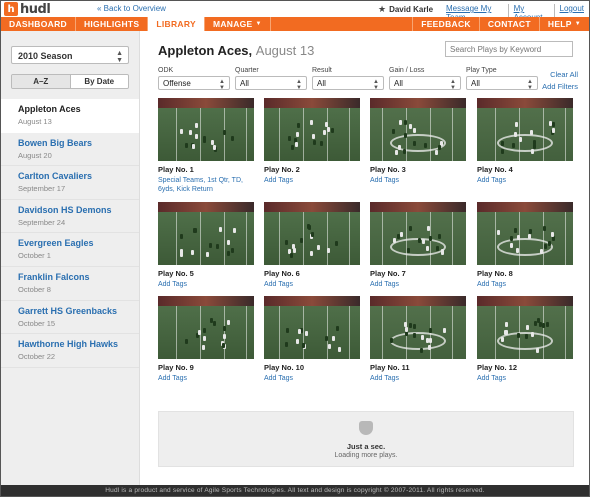 The width and height of the screenshot is (590, 497). What do you see at coordinates (99, 81) in the screenshot?
I see `sort-by-date-button: By Date` at bounding box center [99, 81].